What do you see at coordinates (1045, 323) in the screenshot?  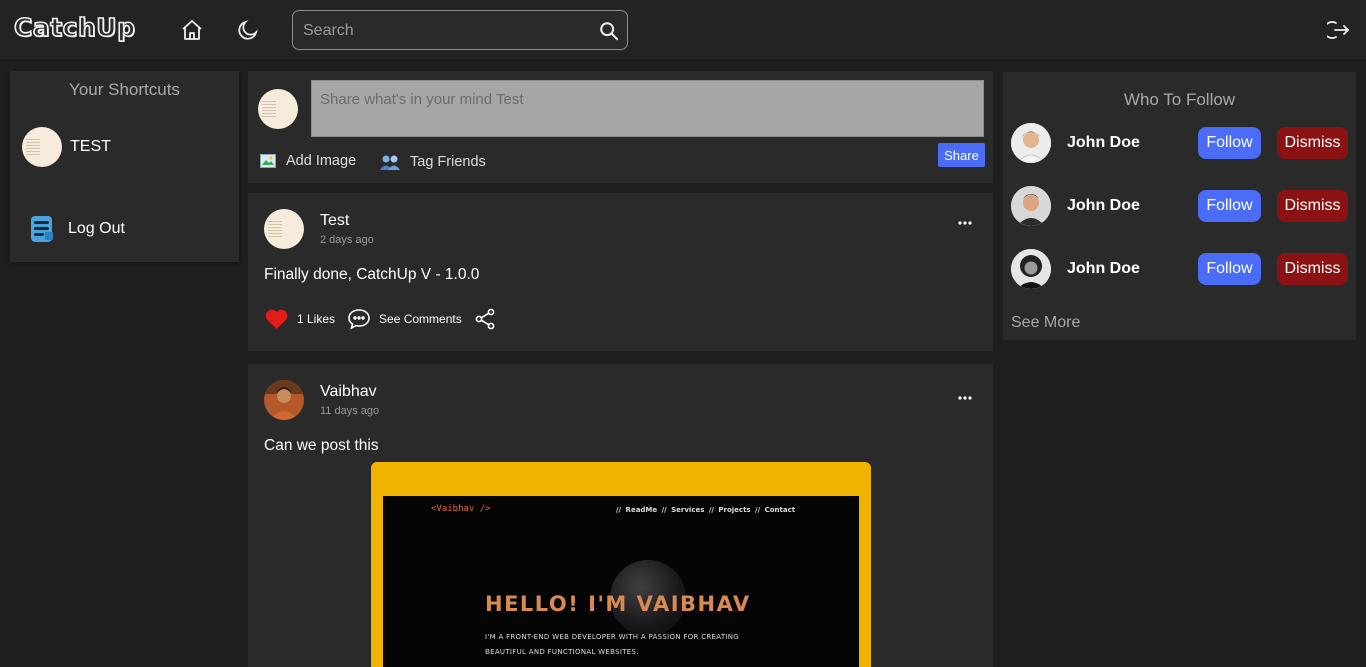 I see `see-more-link: See More` at bounding box center [1045, 323].